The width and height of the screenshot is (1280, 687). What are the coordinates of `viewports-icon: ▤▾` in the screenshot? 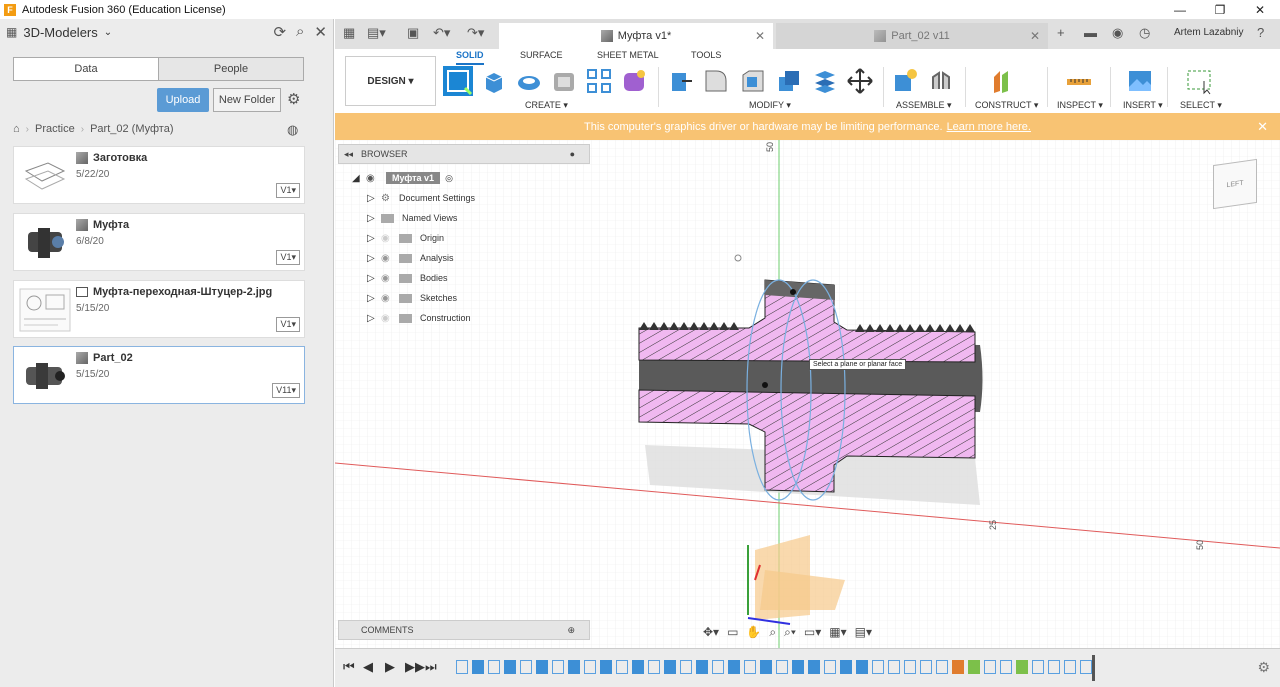 It's located at (863, 632).